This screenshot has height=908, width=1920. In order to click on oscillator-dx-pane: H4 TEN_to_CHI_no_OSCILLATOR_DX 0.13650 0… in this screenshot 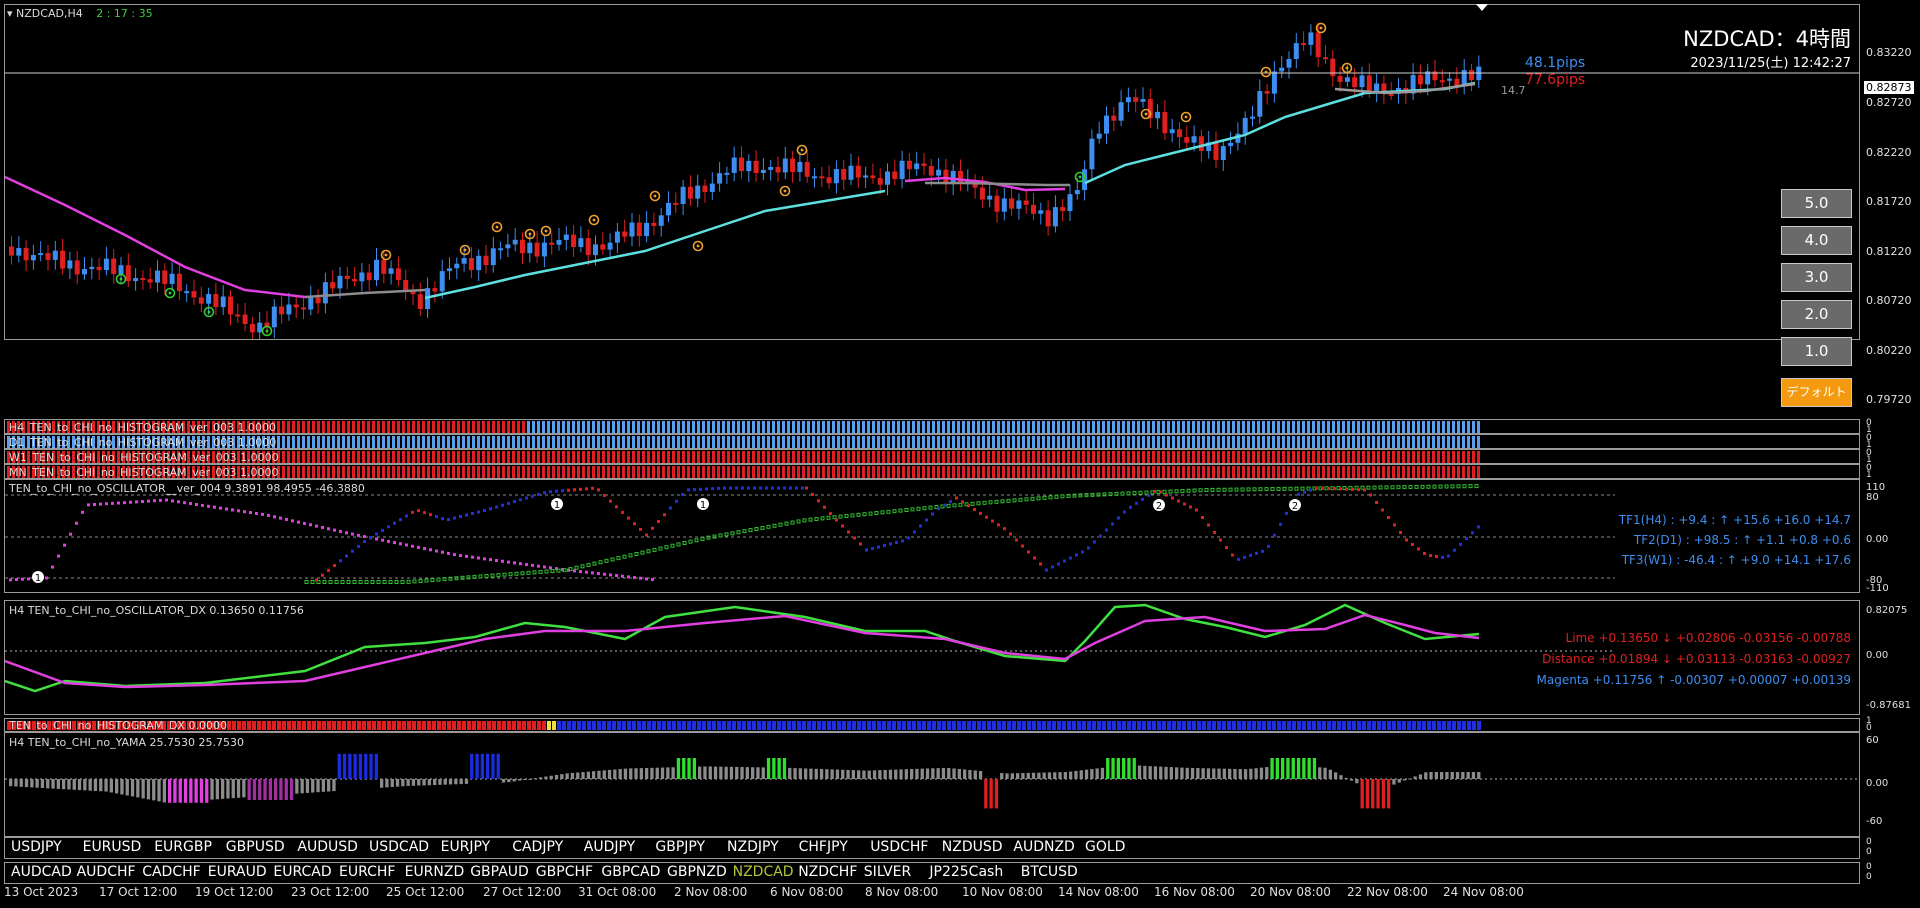, I will do `click(932, 657)`.